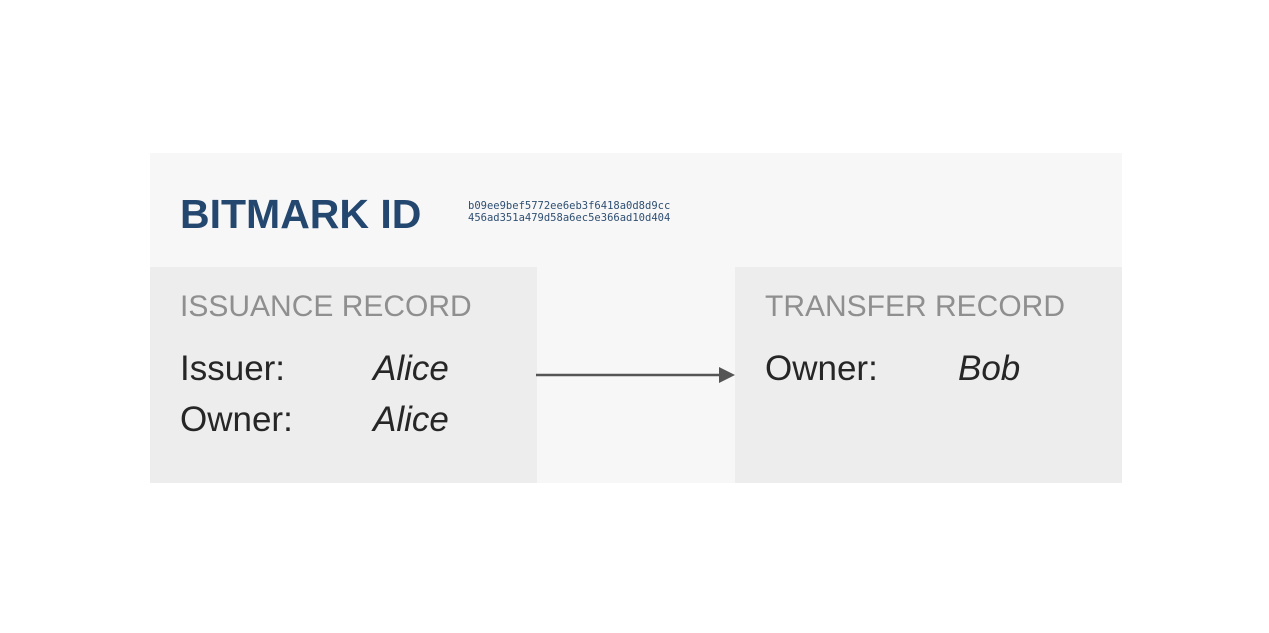 The height and width of the screenshot is (633, 1269). Describe the element at coordinates (727, 375) in the screenshot. I see `arrow-head` at that location.